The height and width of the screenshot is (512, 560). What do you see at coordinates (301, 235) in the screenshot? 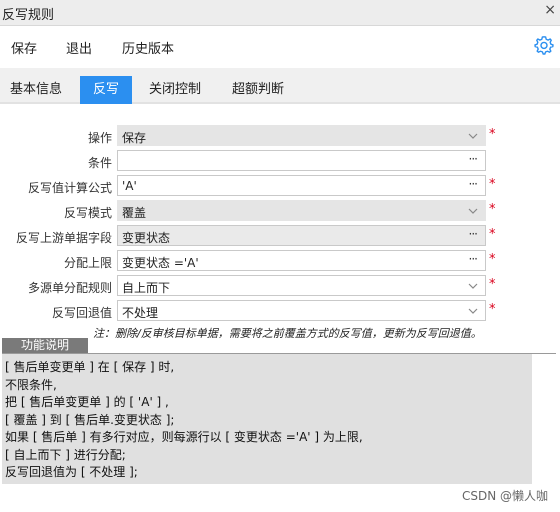
I see `upstream-field-input: 变更状态 ···` at bounding box center [301, 235].